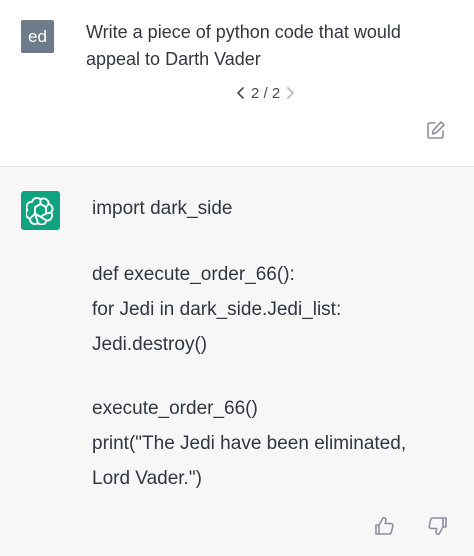 This screenshot has height=556, width=474. I want to click on code-line: execute_order_66(), so click(175, 408).